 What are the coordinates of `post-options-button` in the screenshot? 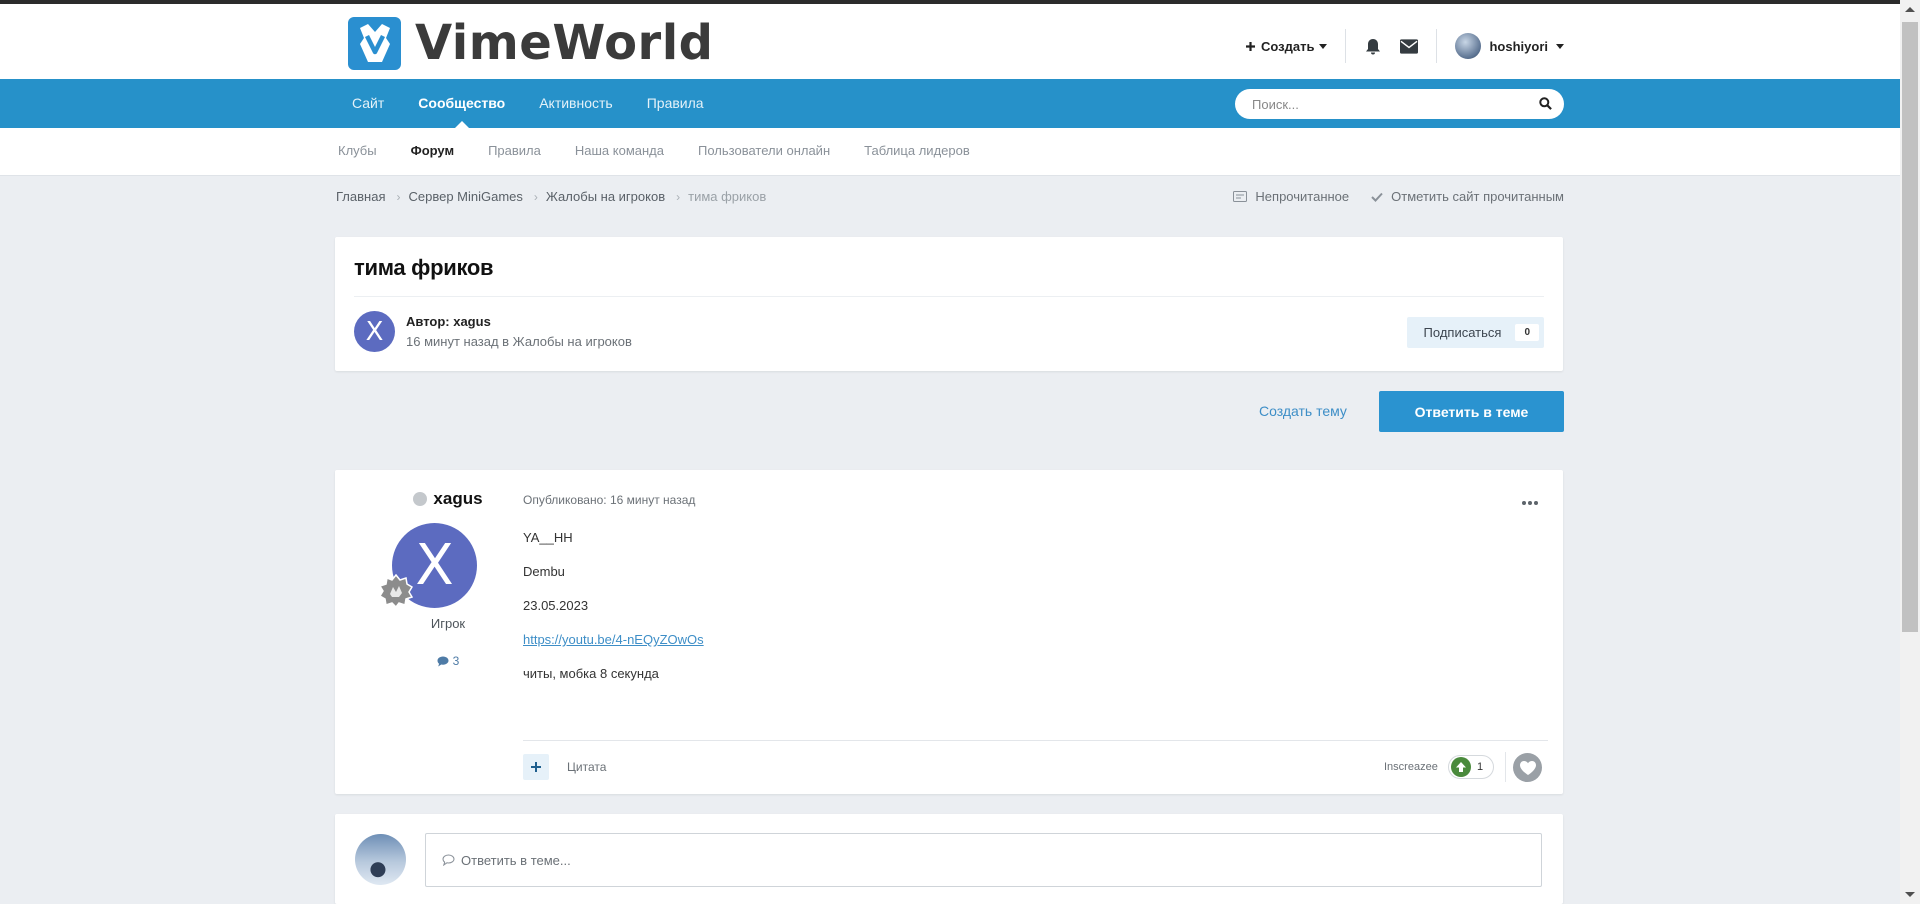 It's located at (1530, 501).